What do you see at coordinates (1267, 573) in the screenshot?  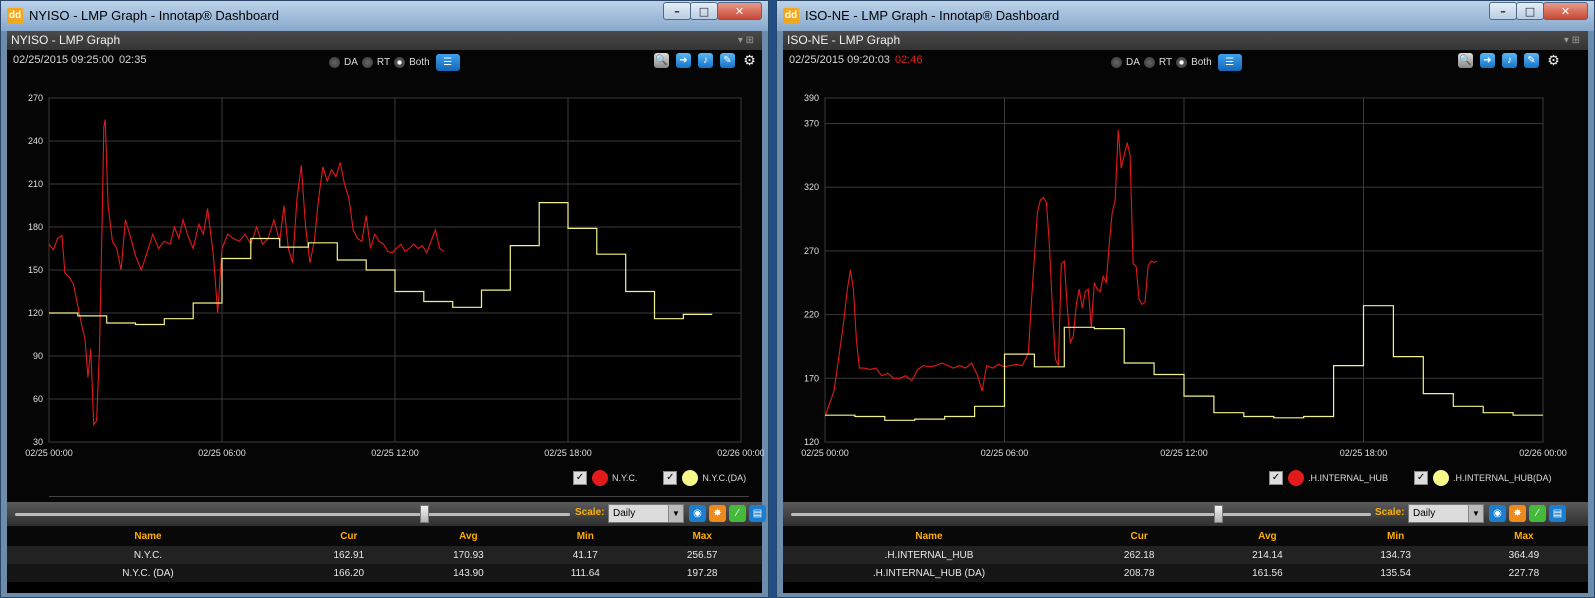 I see `cell-avg: 161.56` at bounding box center [1267, 573].